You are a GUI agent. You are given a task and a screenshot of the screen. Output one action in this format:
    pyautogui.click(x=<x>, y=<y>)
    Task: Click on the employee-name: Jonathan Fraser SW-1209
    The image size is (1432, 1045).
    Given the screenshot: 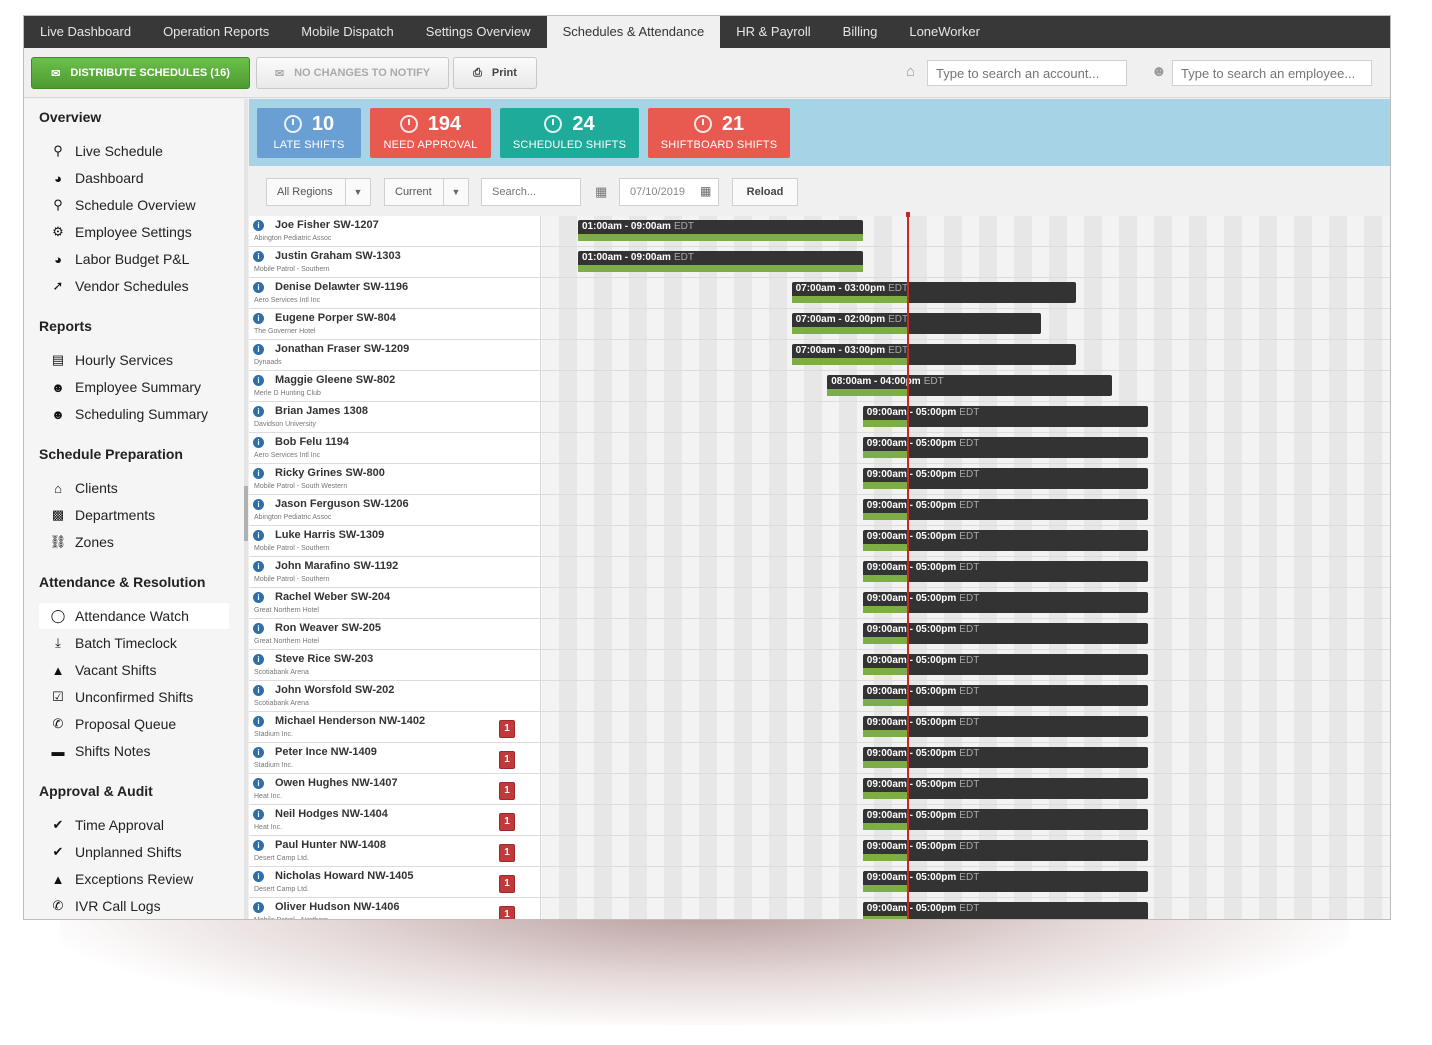 What is the action you would take?
    pyautogui.click(x=342, y=349)
    